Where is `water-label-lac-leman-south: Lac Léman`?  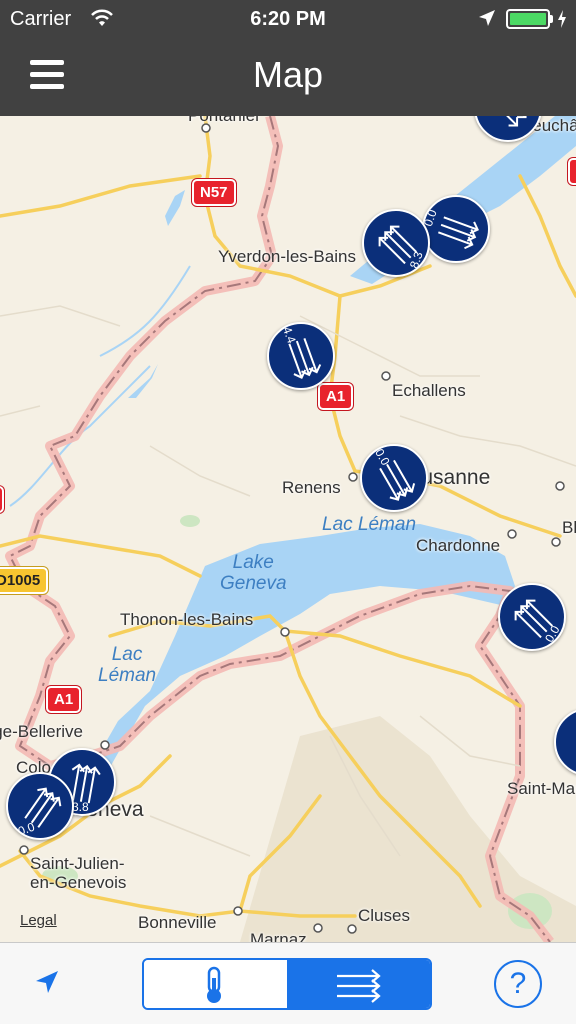
water-label-lac-leman-south: Lac Léman is located at coordinates (127, 665).